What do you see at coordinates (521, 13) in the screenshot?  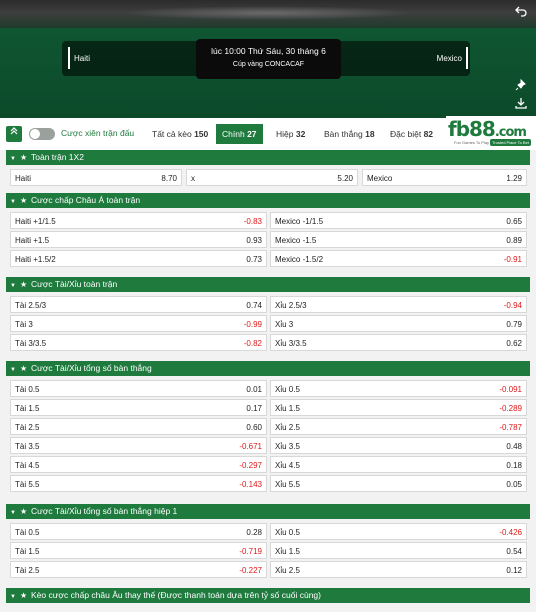 I see `back-icon` at bounding box center [521, 13].